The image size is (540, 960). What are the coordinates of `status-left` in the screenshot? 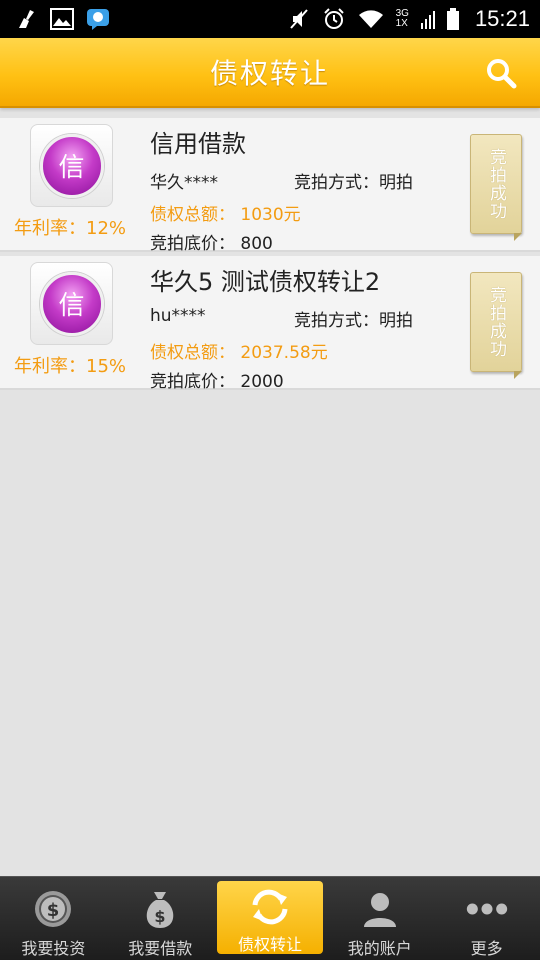 It's located at (63, 19).